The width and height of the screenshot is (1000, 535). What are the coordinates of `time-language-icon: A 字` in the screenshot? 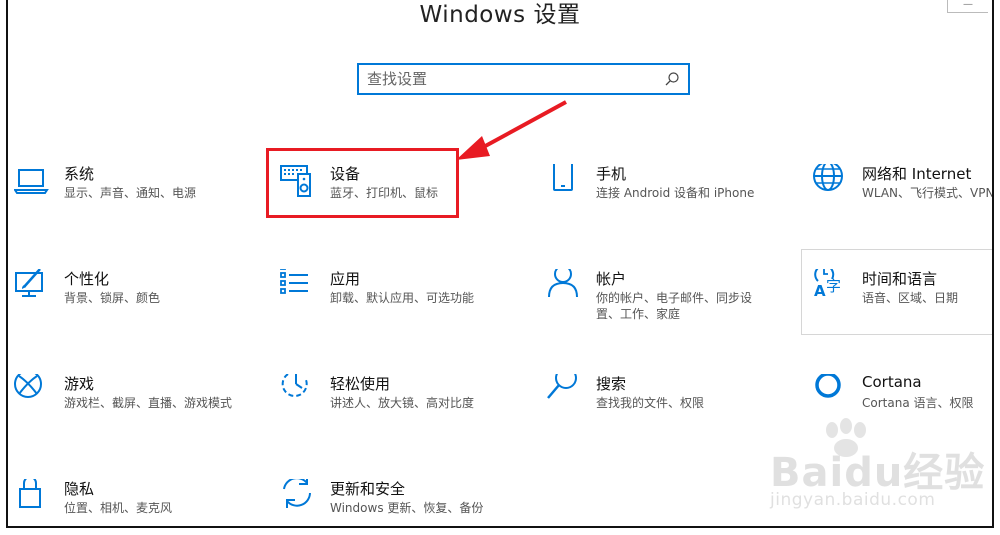 It's located at (827, 284).